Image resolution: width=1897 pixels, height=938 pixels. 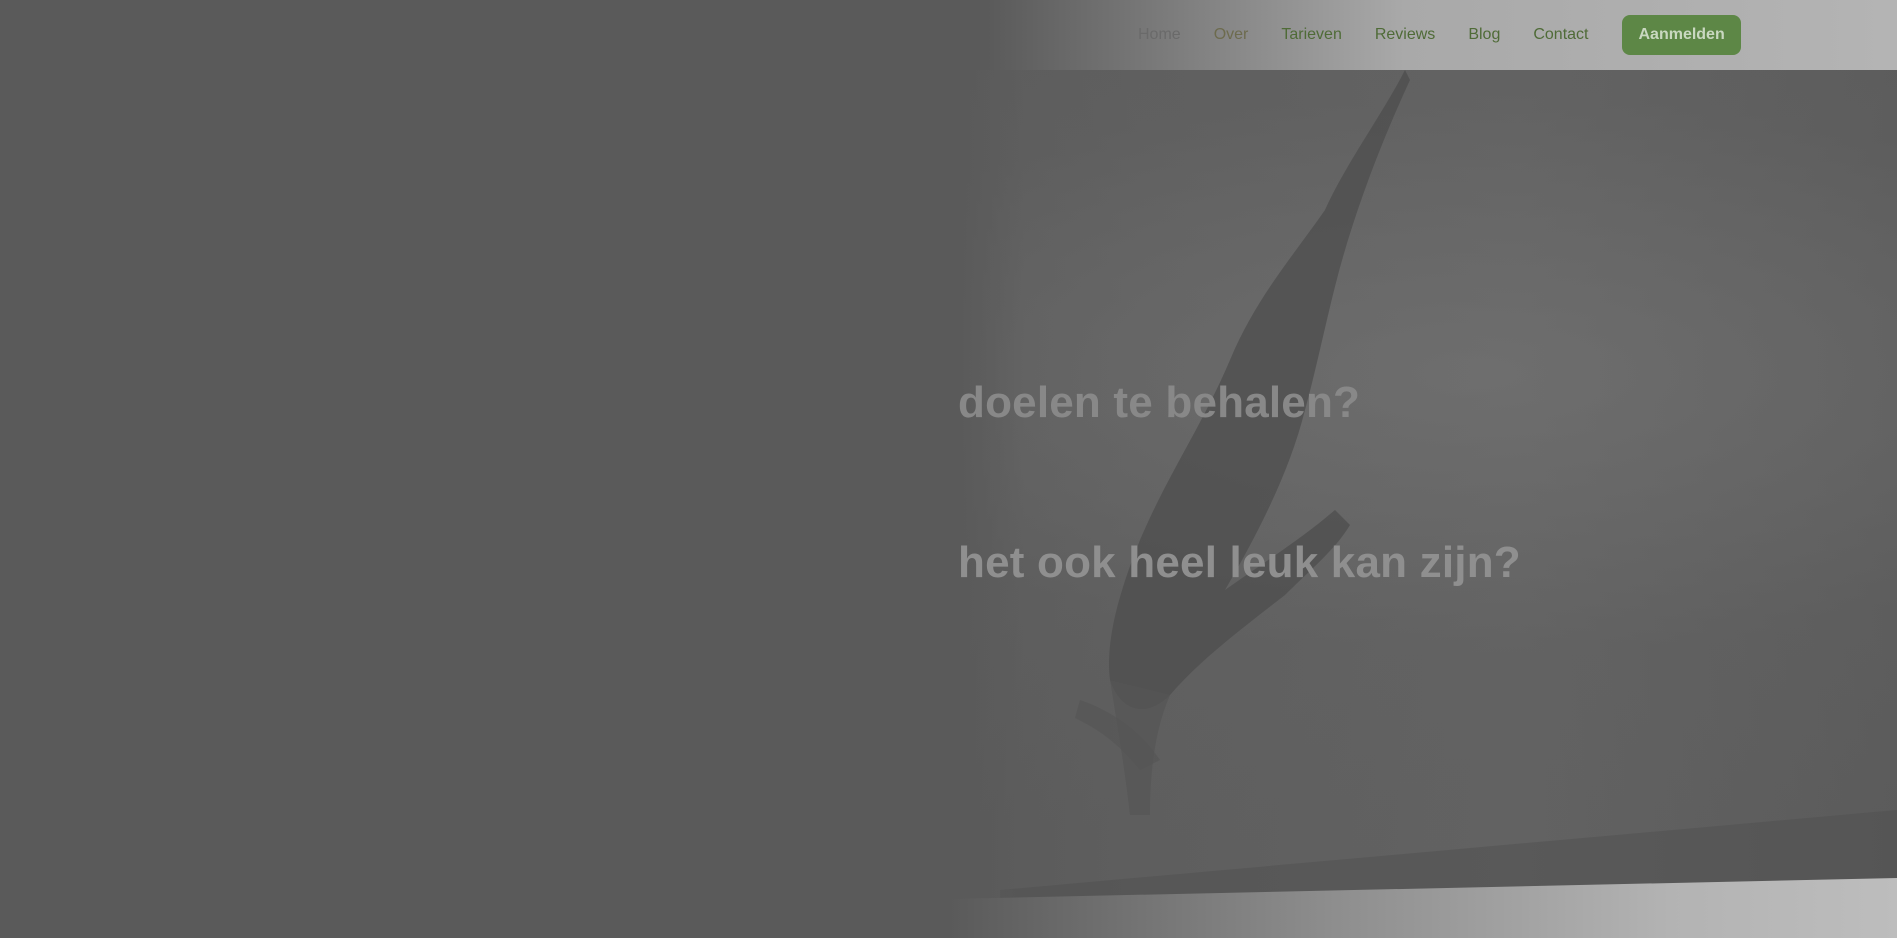 I want to click on hero-heading-line1: doelen te behalen?, so click(x=1159, y=402).